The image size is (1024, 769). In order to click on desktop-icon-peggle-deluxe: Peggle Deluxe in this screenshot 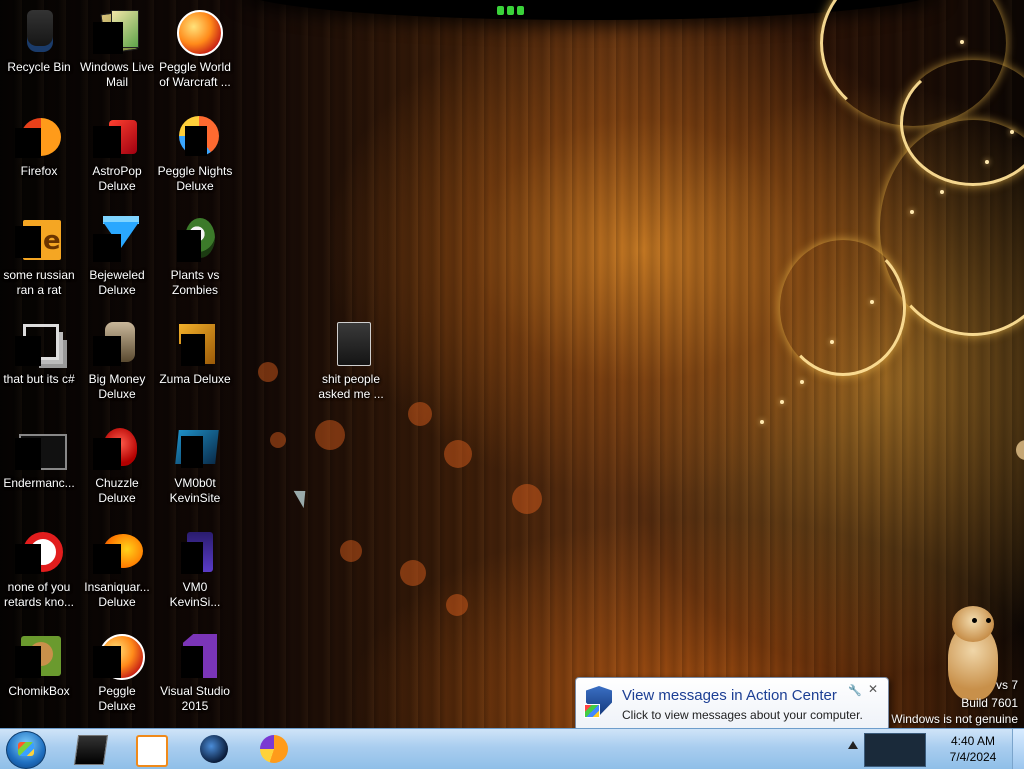, I will do `click(117, 678)`.